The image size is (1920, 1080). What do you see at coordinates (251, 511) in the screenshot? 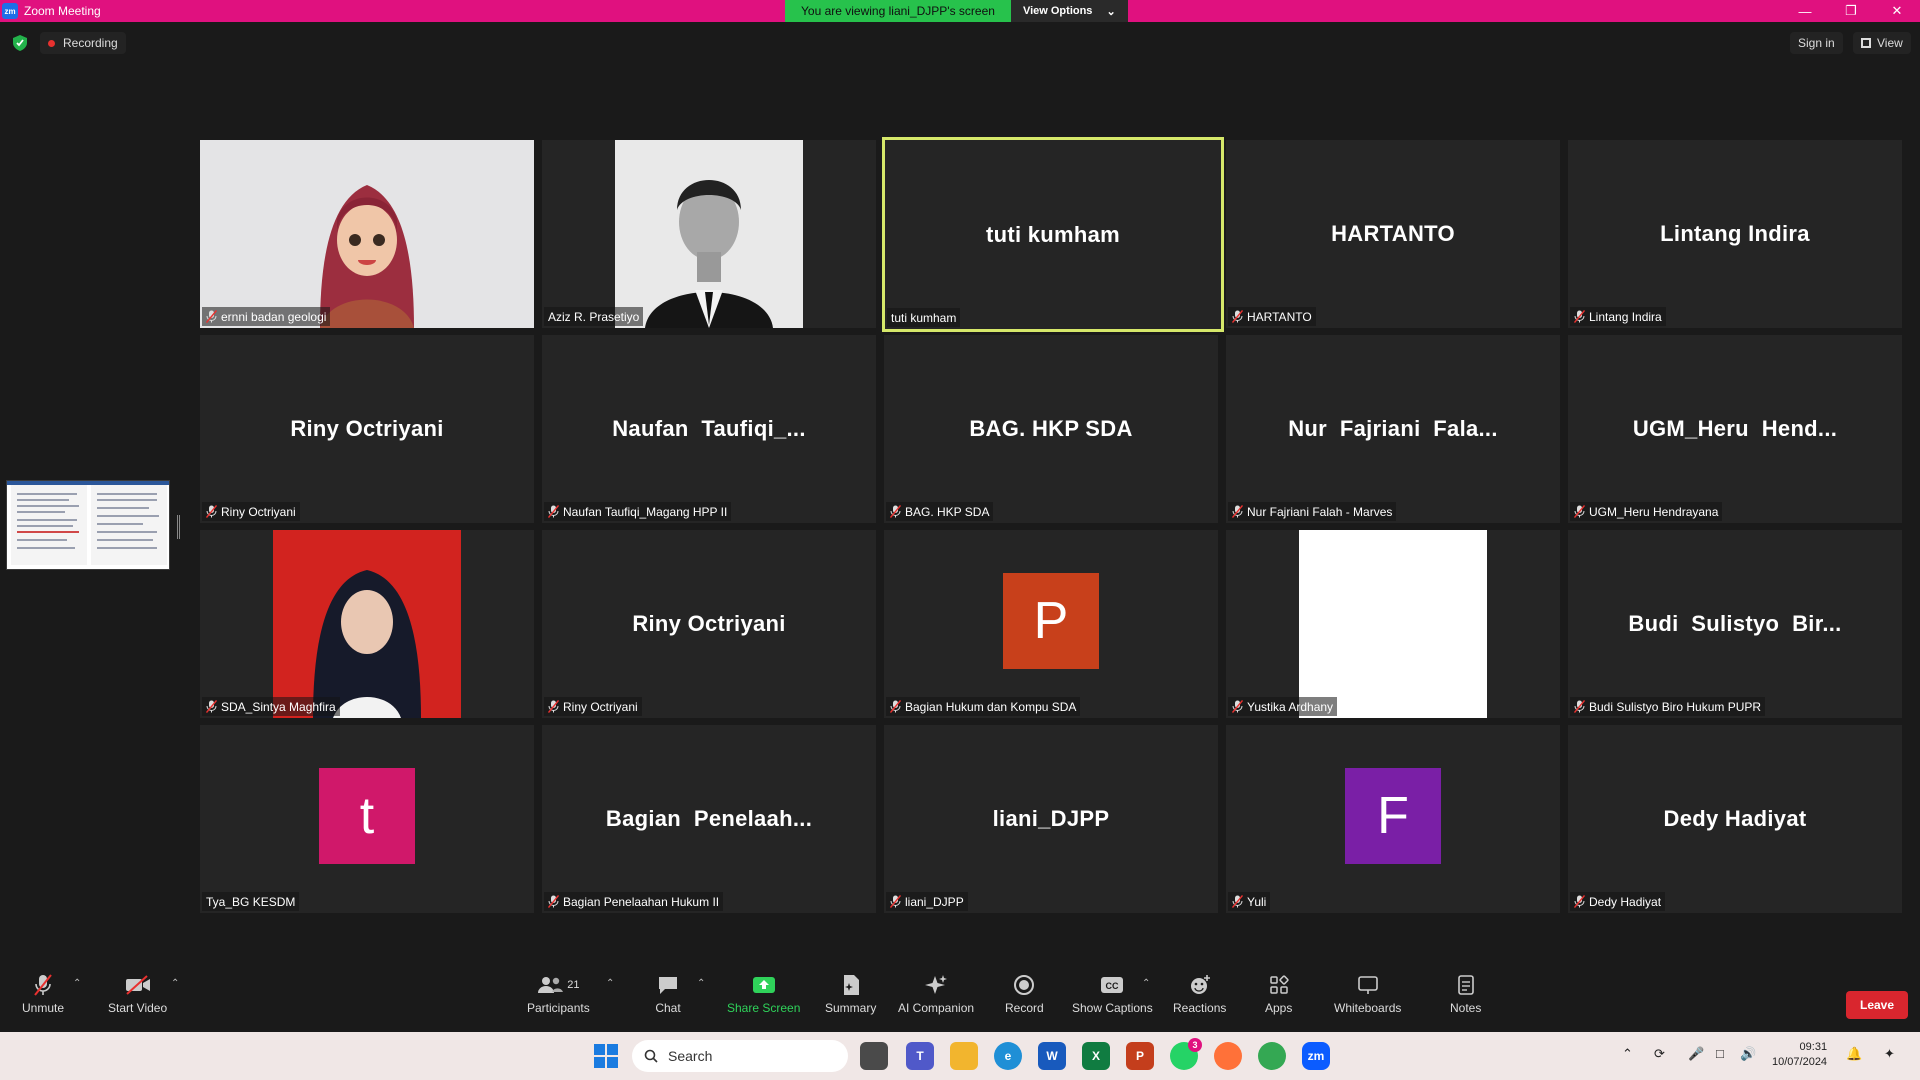
I see `participant-name-label: Riny Octriyani` at bounding box center [251, 511].